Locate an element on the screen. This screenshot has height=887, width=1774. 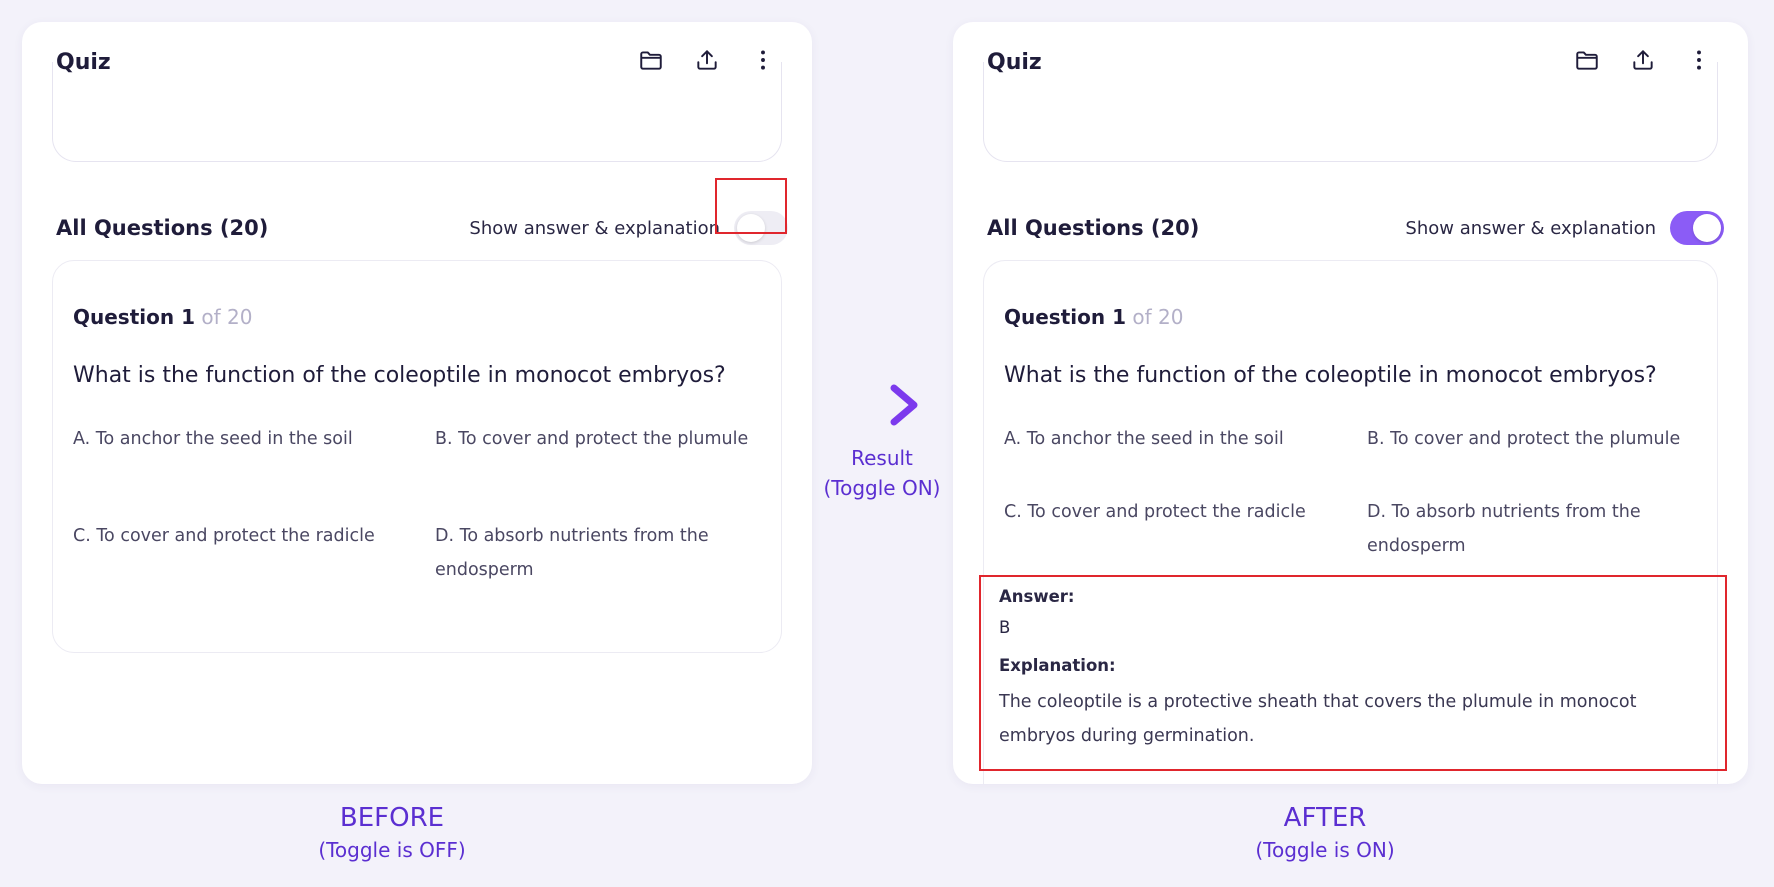
after-caption: AFTER (Toggle is ON) is located at coordinates (1325, 832).